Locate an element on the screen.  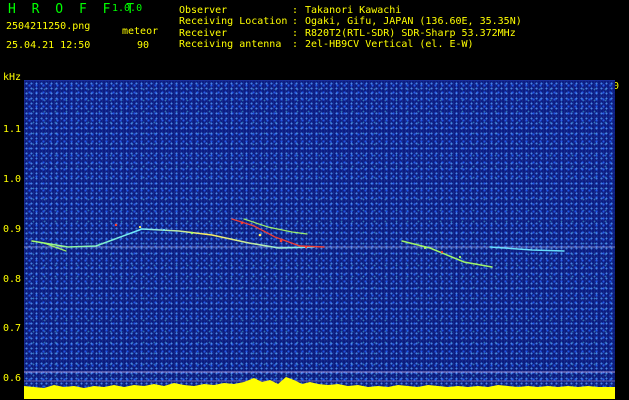
y-tick-0-8: 0.8 is located at coordinates (12, 279).